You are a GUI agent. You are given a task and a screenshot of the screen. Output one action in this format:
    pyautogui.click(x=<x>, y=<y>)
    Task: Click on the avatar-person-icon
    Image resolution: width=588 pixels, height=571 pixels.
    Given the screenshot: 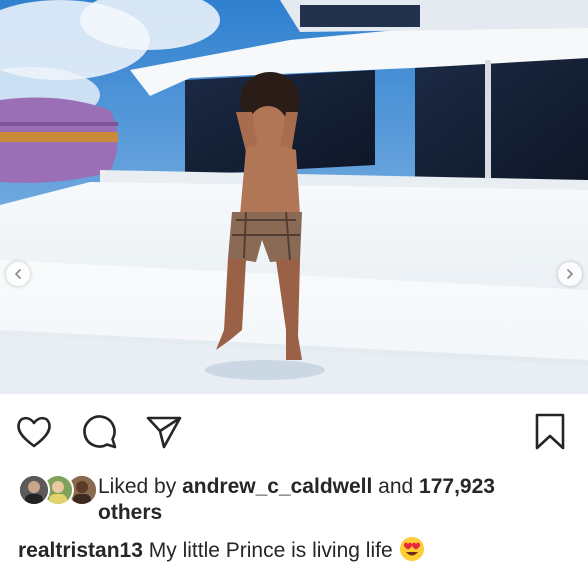 What is the action you would take?
    pyautogui.click(x=34, y=490)
    